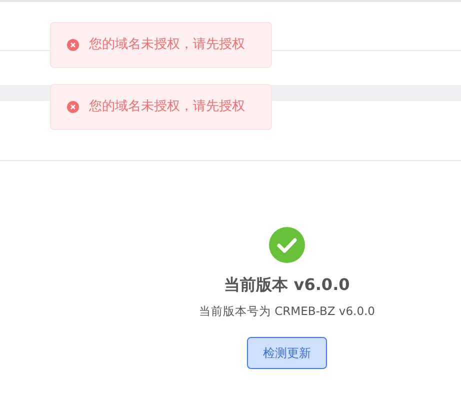 This screenshot has height=411, width=461. Describe the element at coordinates (287, 245) in the screenshot. I see `check-icon` at that location.